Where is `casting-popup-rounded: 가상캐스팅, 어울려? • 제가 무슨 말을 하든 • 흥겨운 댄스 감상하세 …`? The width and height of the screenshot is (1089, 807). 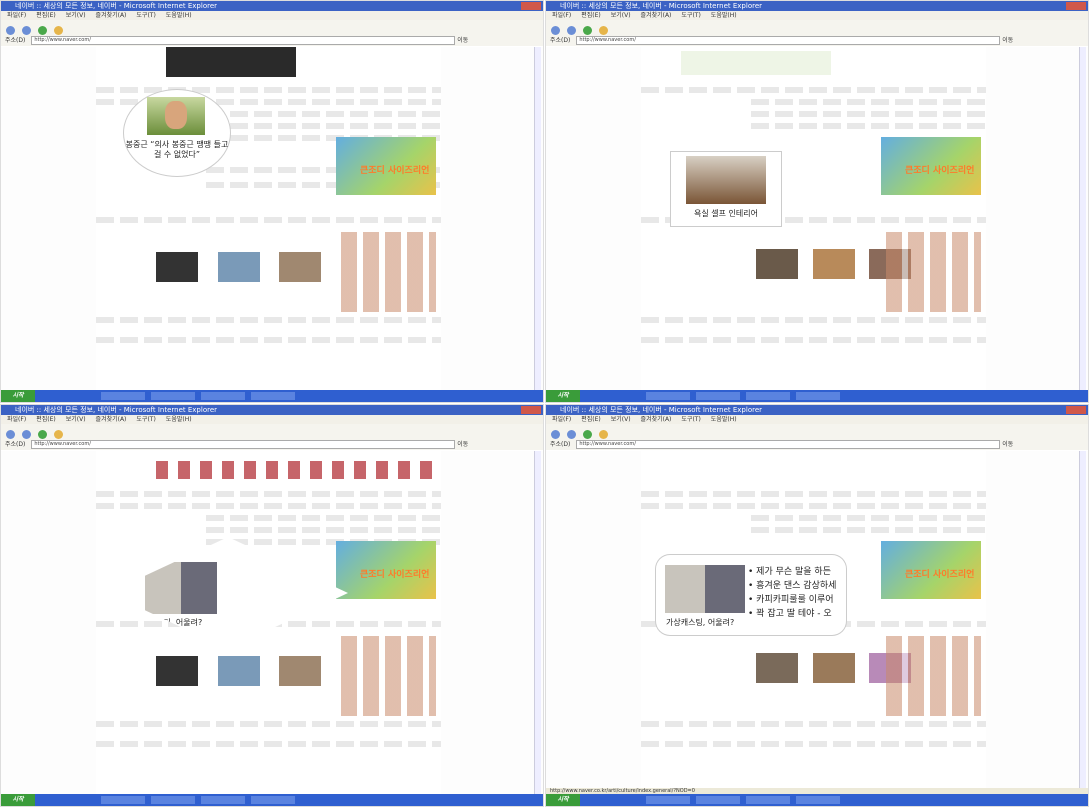 casting-popup-rounded: 가상캐스팅, 어울려? • 제가 무슨 말을 하든 • 흥겨운 댄스 감상하세 … is located at coordinates (751, 595).